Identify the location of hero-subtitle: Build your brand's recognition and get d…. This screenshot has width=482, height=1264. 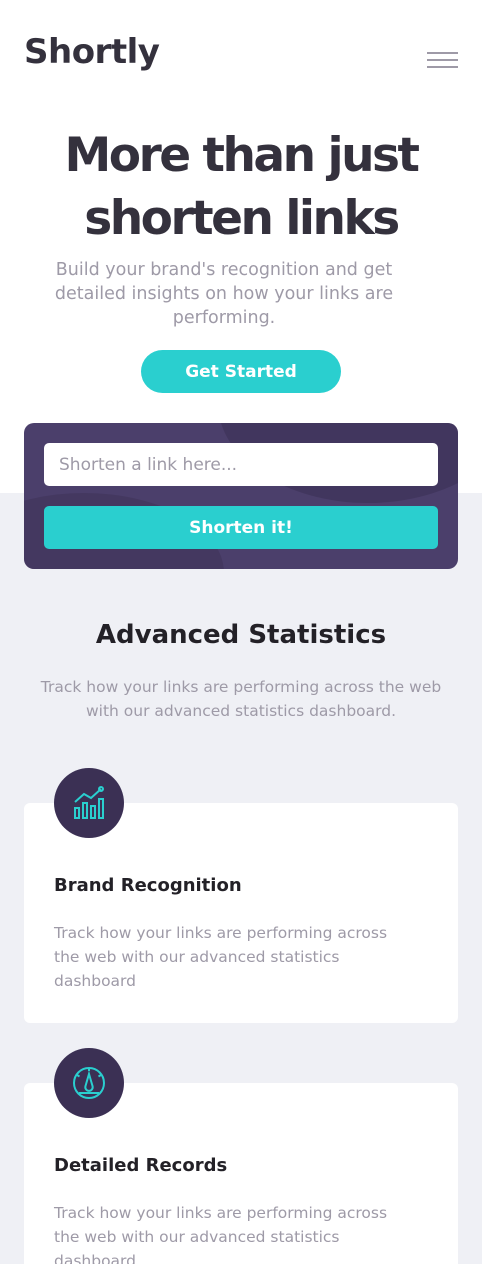
(224, 294).